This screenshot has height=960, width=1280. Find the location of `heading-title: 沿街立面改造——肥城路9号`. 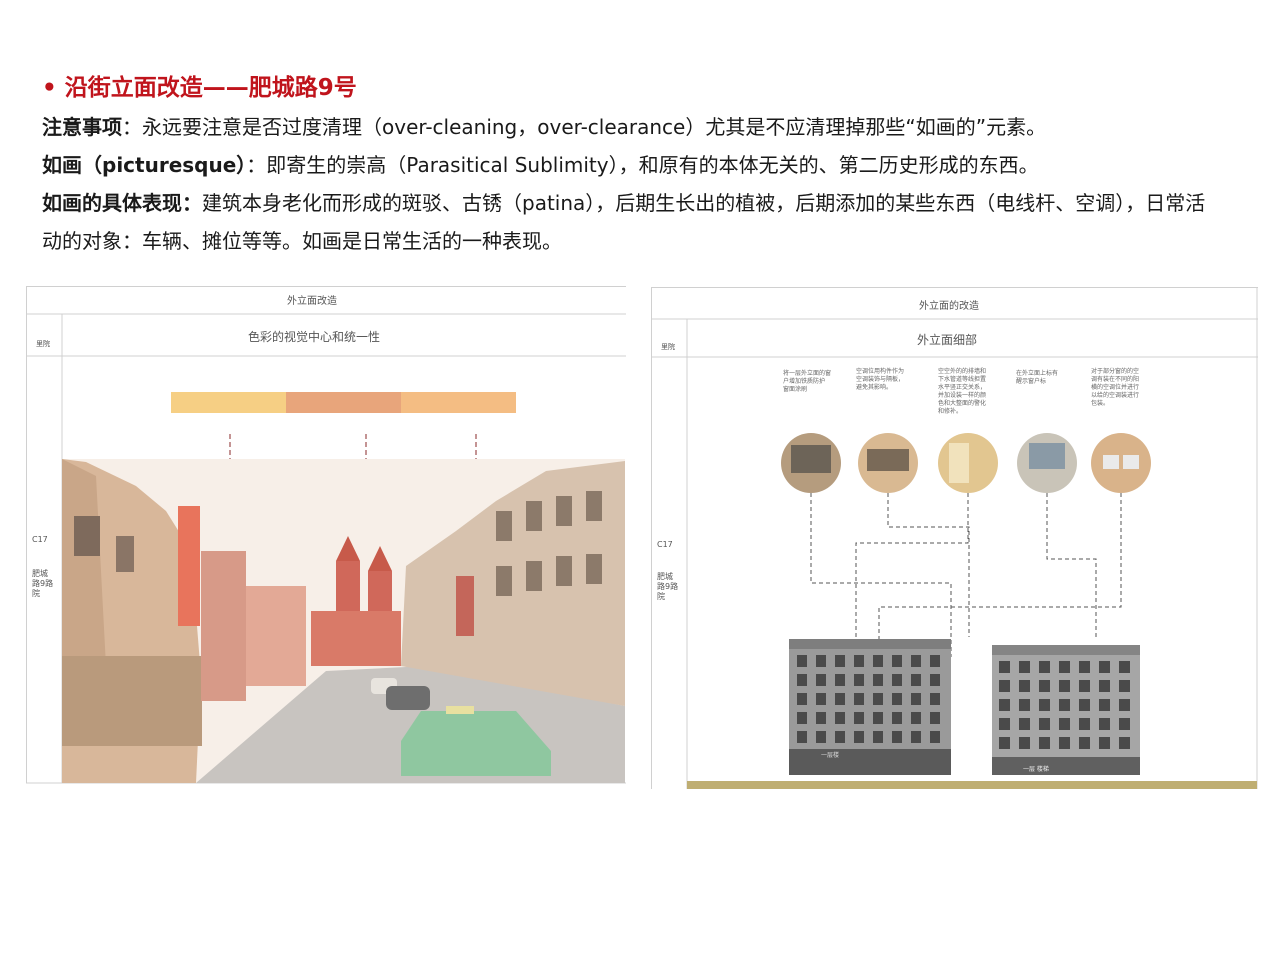

heading-title: 沿街立面改造——肥城路9号 is located at coordinates (210, 88).